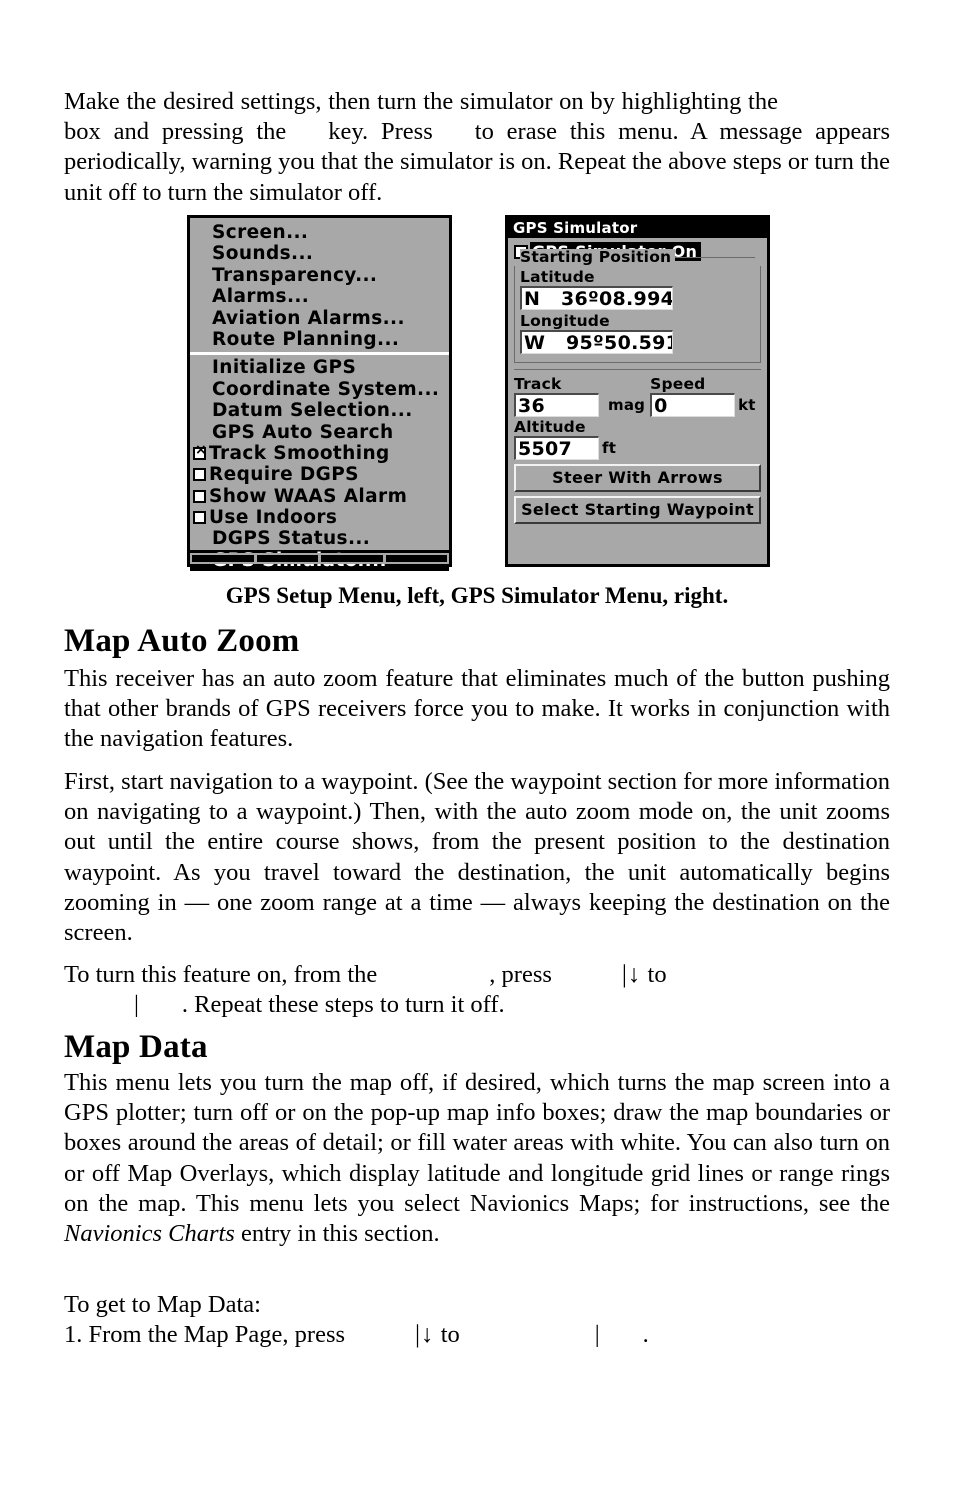 This screenshot has width=954, height=1487. What do you see at coordinates (136, 1047) in the screenshot?
I see `page-title-map-data: Map Data` at bounding box center [136, 1047].